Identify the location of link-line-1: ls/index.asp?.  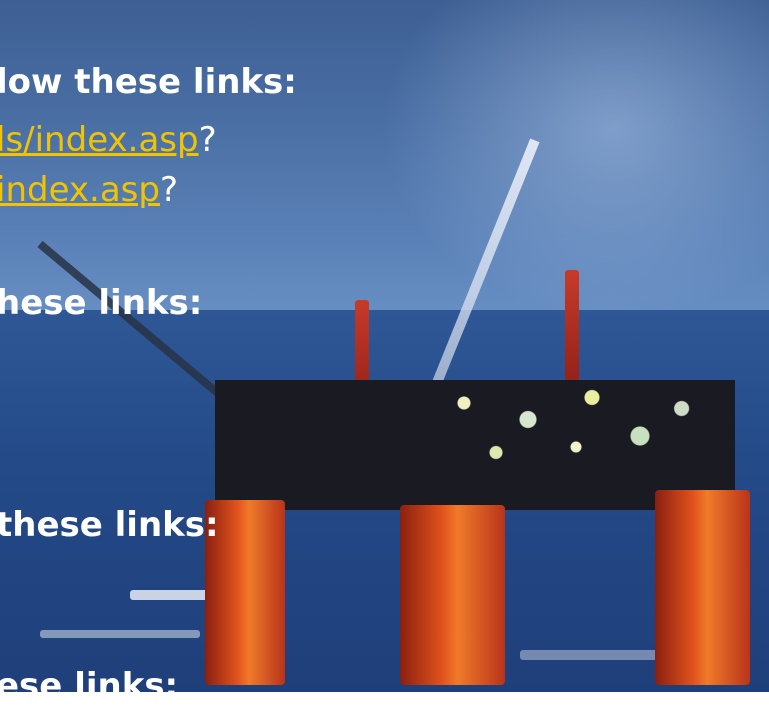
(108, 140).